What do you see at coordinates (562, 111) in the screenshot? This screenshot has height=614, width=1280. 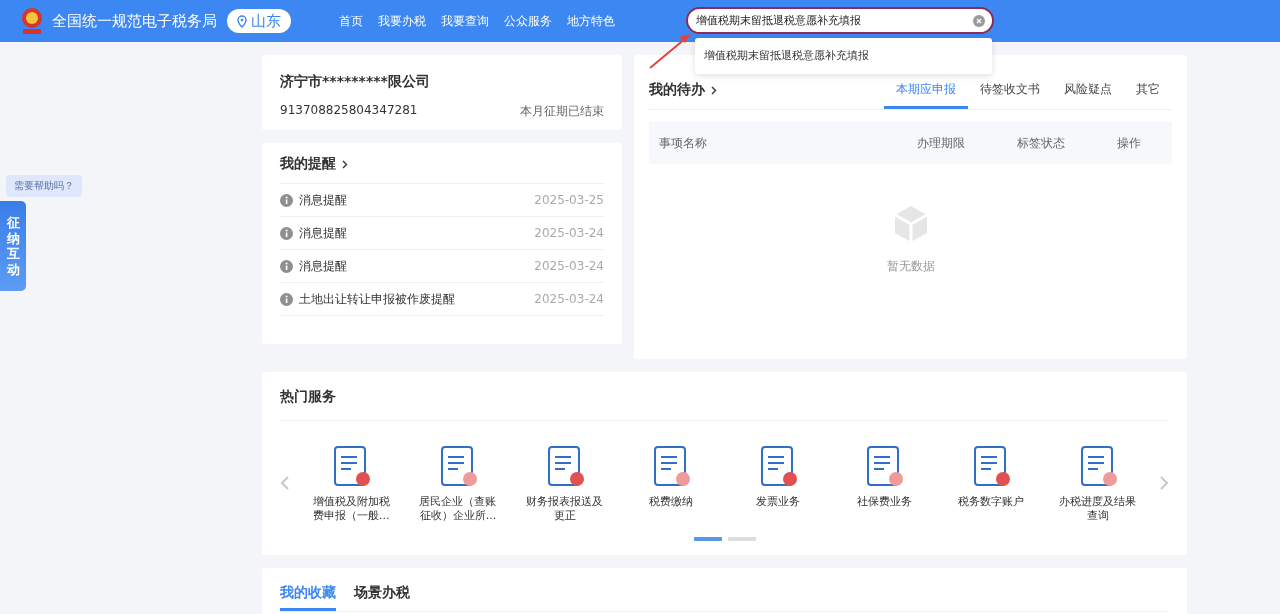 I see `period-status: 本月征期已结束` at bounding box center [562, 111].